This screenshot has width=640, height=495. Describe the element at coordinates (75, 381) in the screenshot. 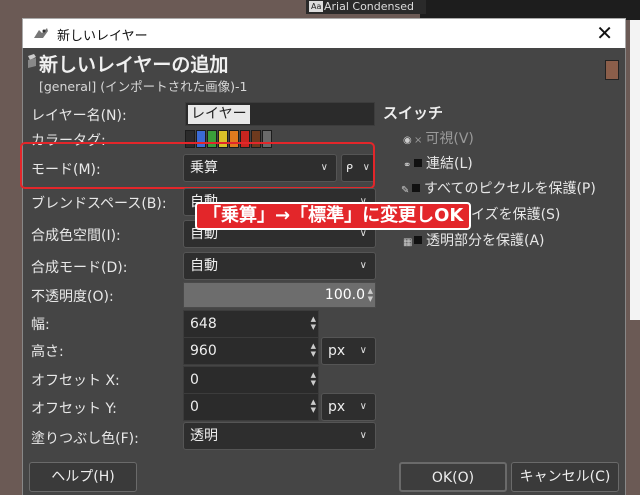

I see `offset-x-label: オフセット X:` at that location.